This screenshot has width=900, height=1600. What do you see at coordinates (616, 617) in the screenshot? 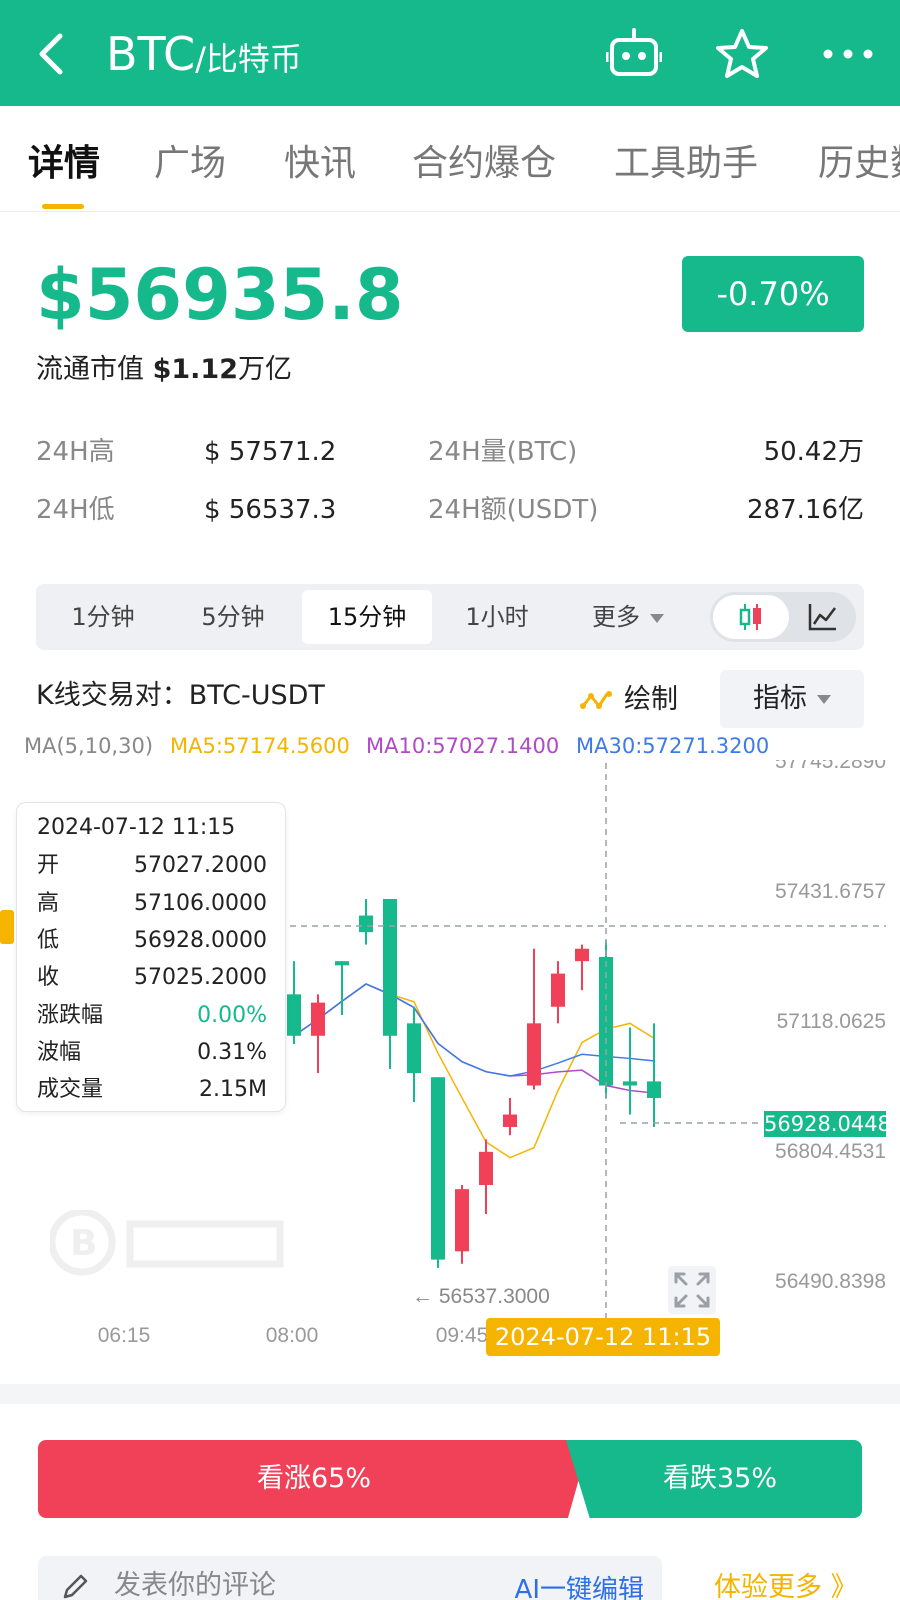
I see `interval-more-label: 更多` at bounding box center [616, 617].